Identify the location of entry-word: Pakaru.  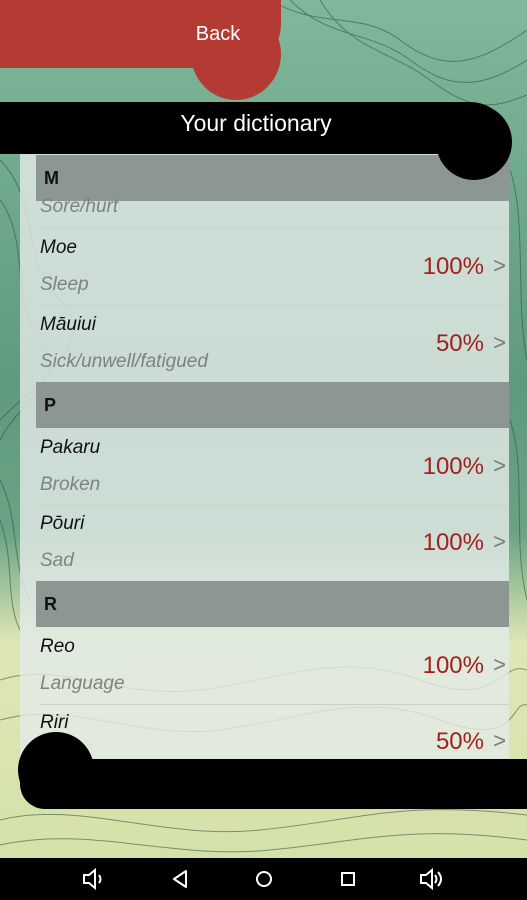
(70, 447).